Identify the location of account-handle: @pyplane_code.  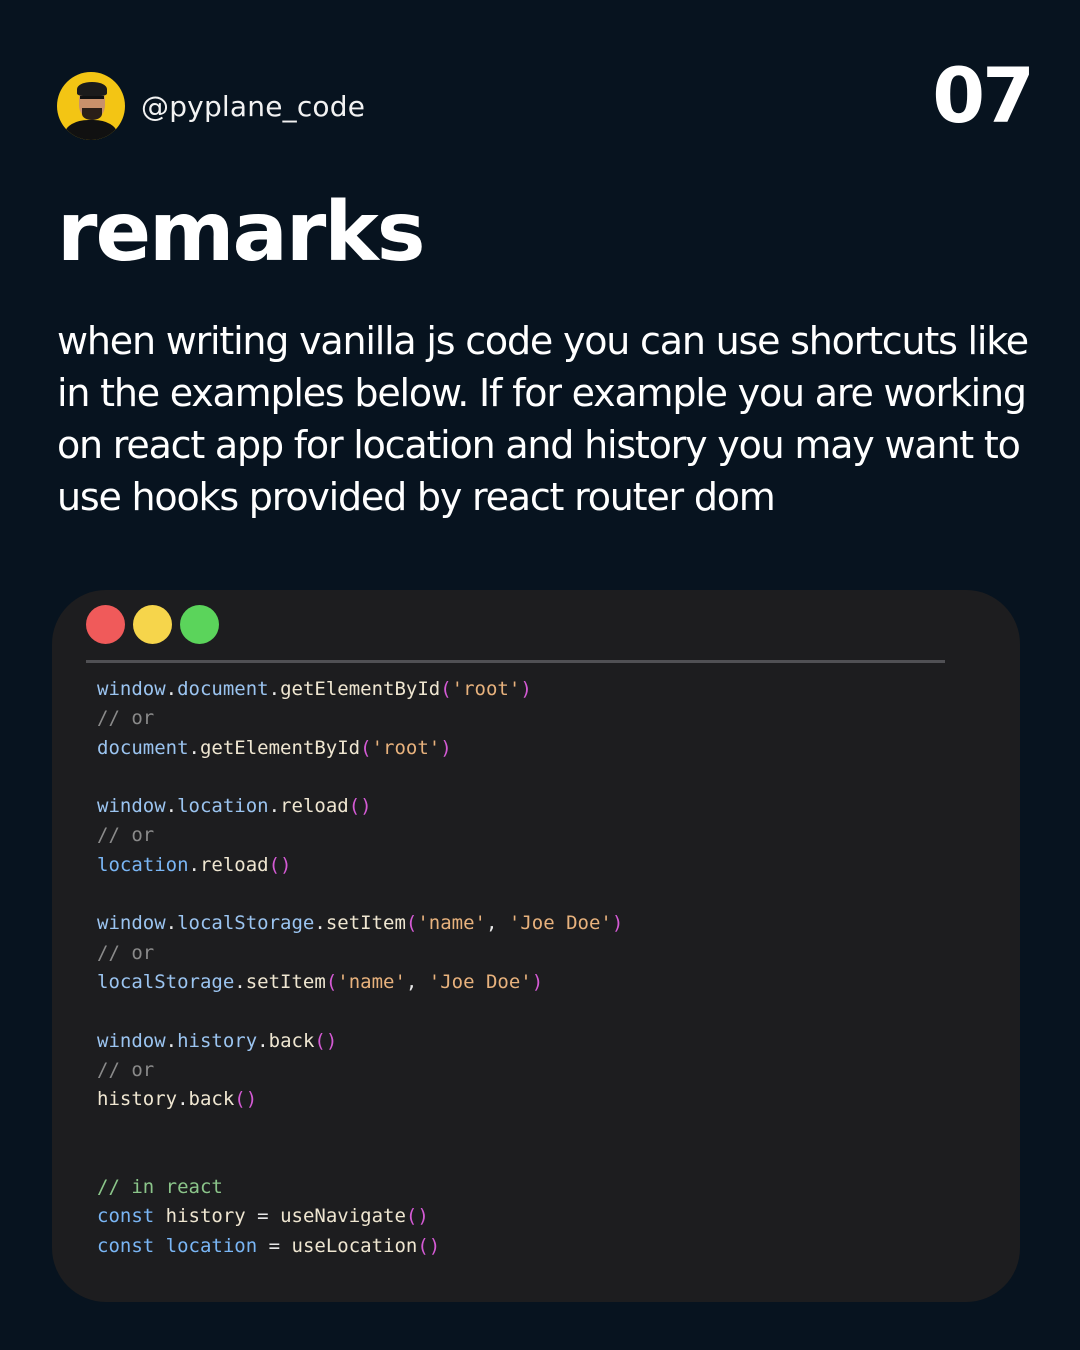
(253, 106).